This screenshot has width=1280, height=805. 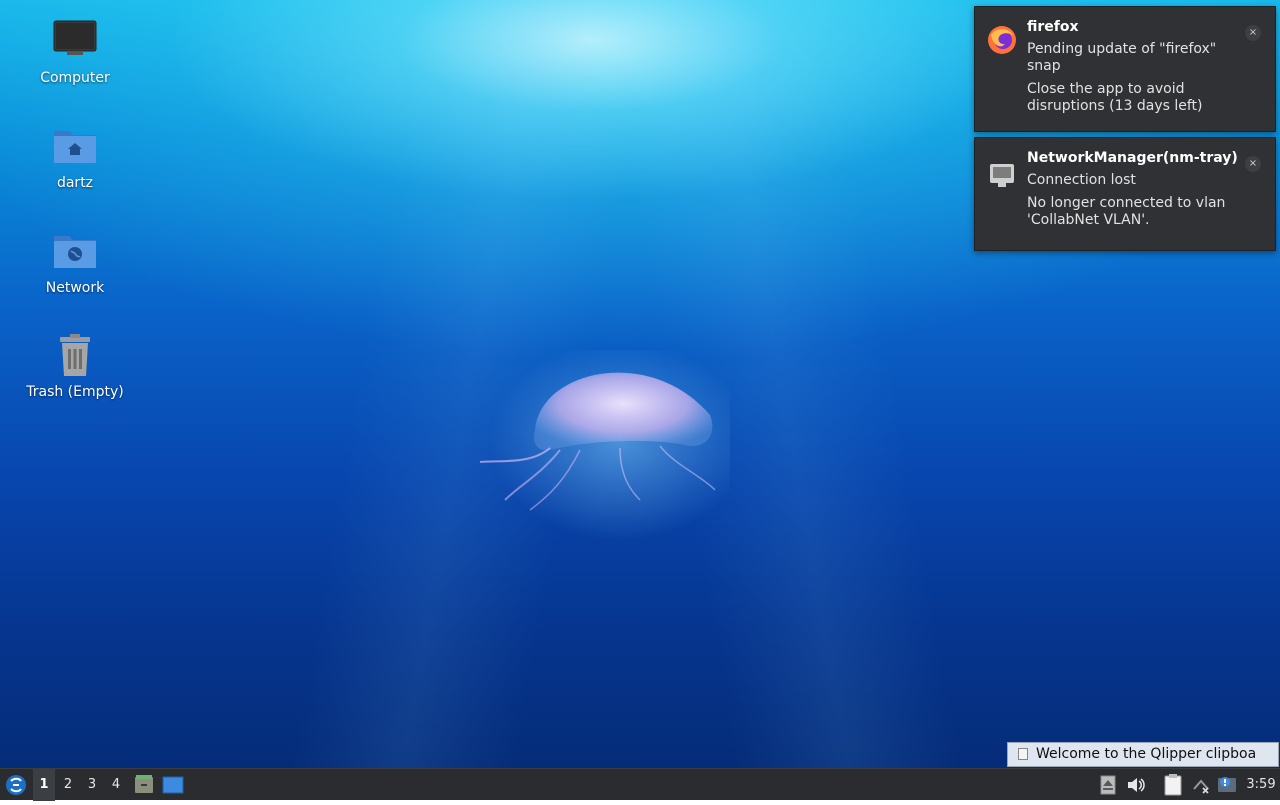 I want to click on desktop-icon-computer: Computer, so click(x=75, y=52).